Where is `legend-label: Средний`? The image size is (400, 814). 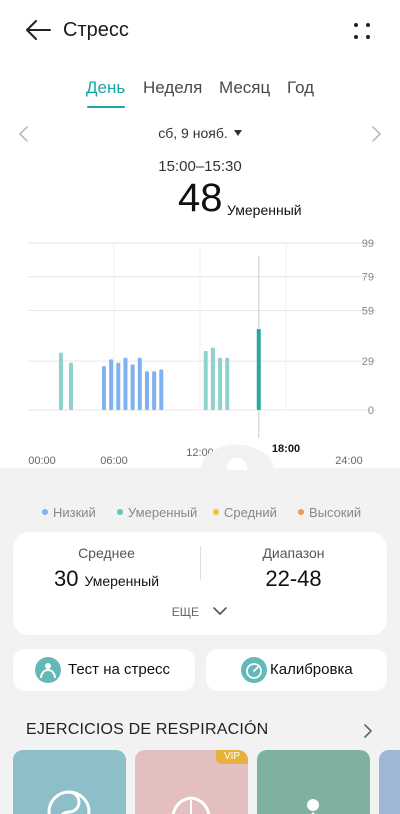 legend-label: Средний is located at coordinates (250, 512).